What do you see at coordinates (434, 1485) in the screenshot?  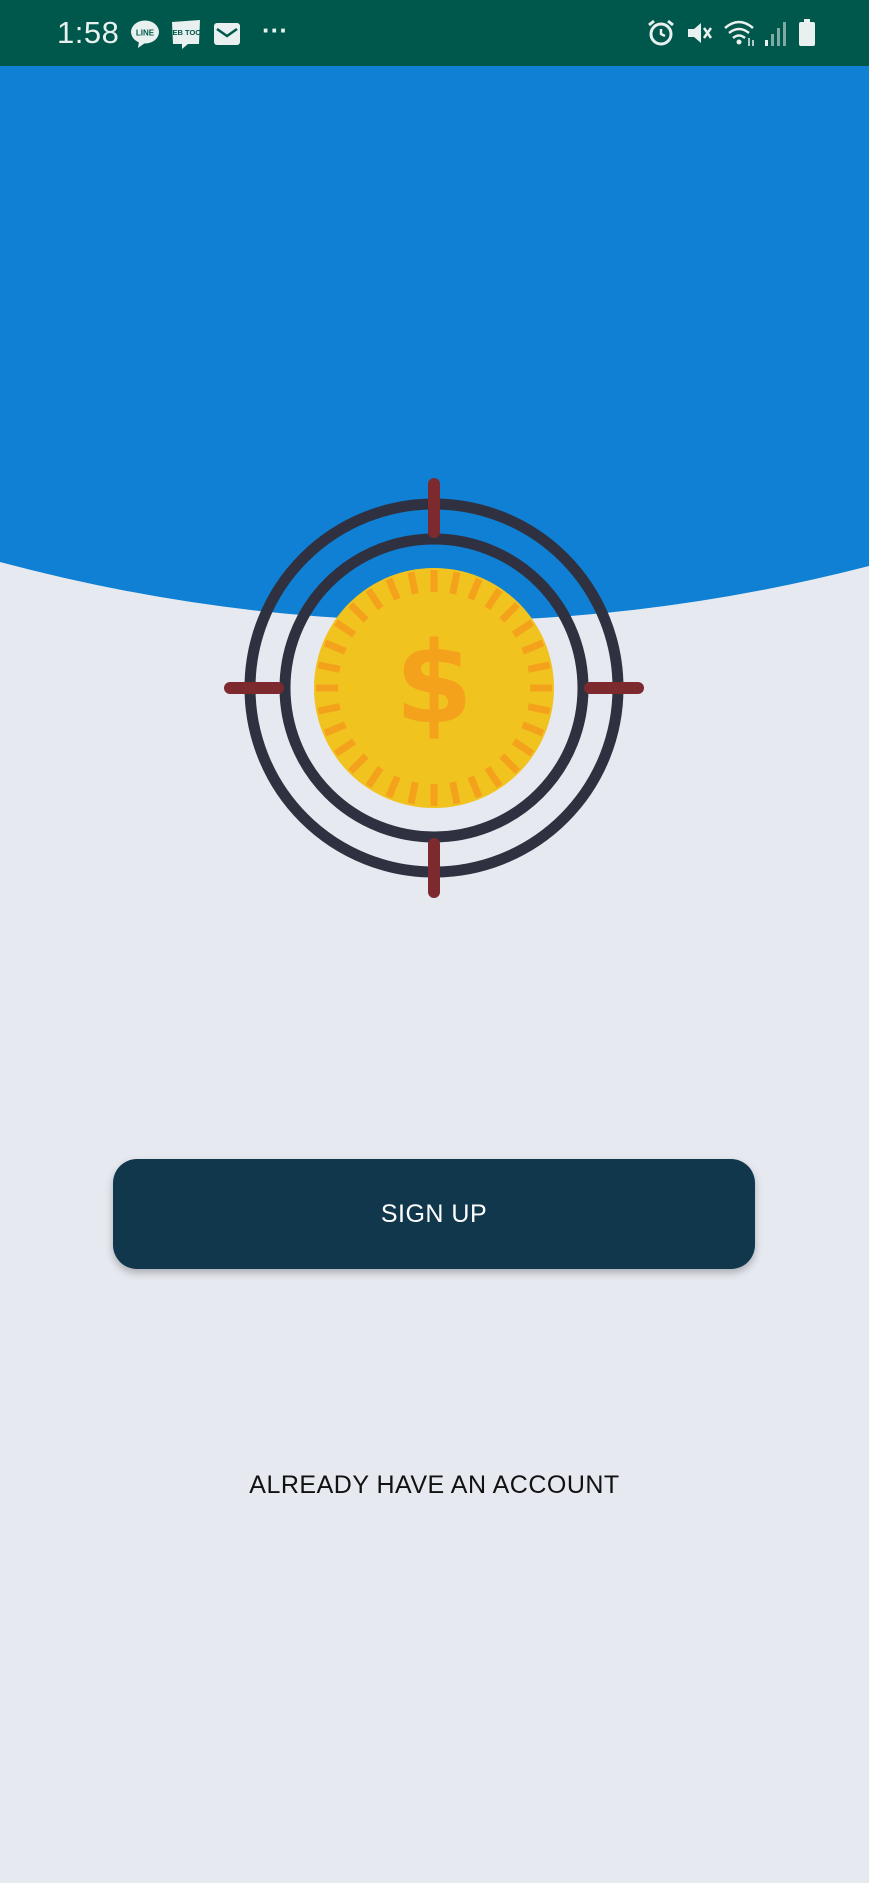 I see `already-have-account-link: ALREADY HAVE AN ACCOUNT` at bounding box center [434, 1485].